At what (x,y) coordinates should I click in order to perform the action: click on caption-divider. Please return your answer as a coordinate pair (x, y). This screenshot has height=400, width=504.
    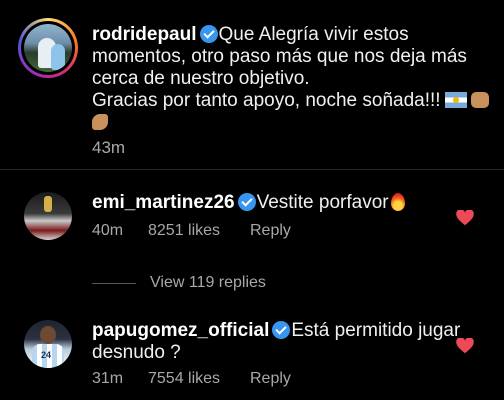
    Looking at the image, I should click on (252, 169).